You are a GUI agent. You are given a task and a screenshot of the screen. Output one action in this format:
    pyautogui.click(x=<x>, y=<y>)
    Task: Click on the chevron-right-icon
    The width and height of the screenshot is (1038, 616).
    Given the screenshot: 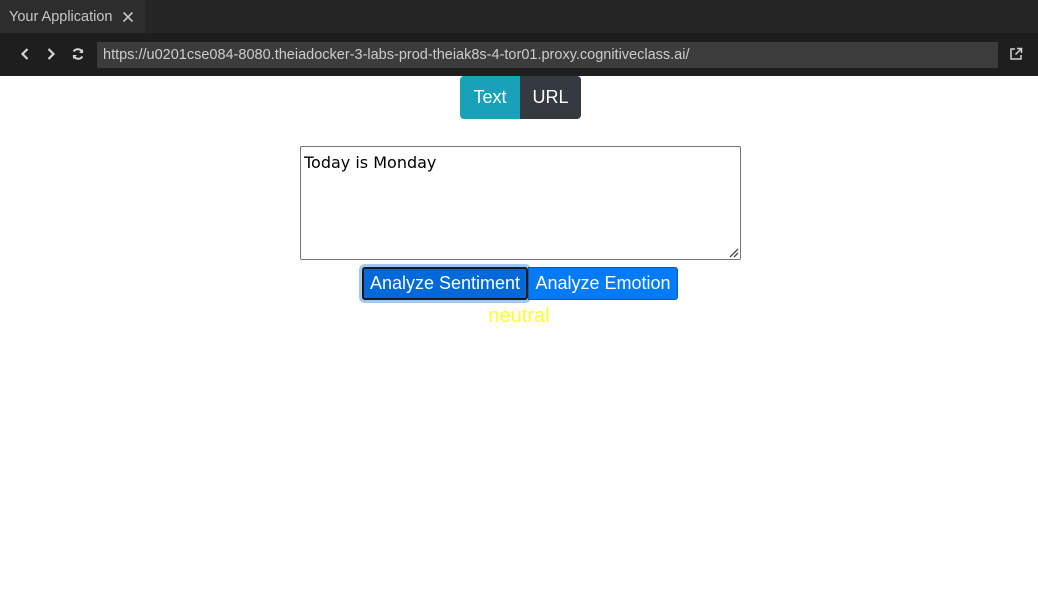 What is the action you would take?
    pyautogui.click(x=51, y=54)
    